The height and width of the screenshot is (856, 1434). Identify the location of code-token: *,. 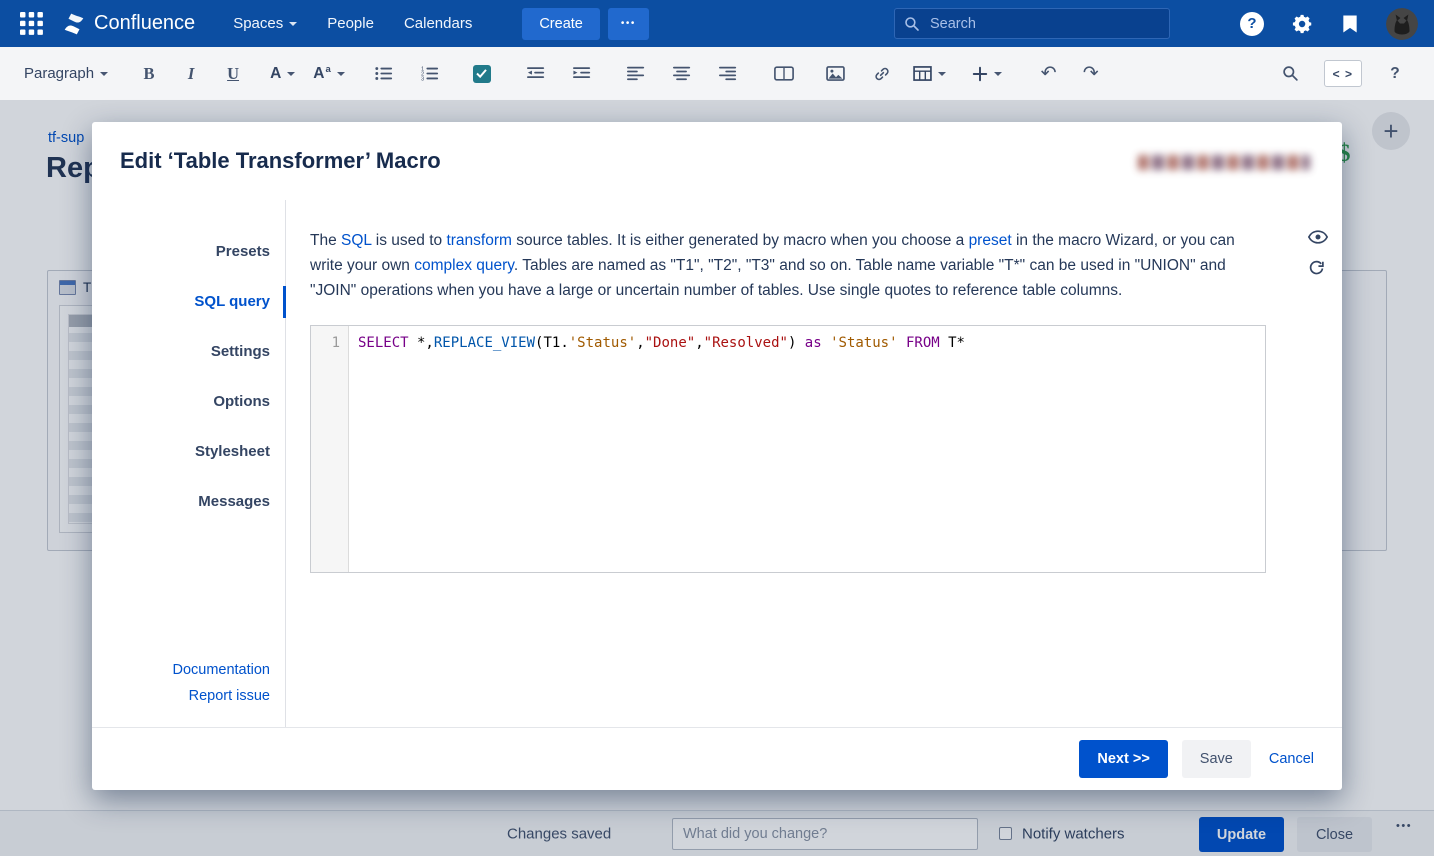
(421, 343).